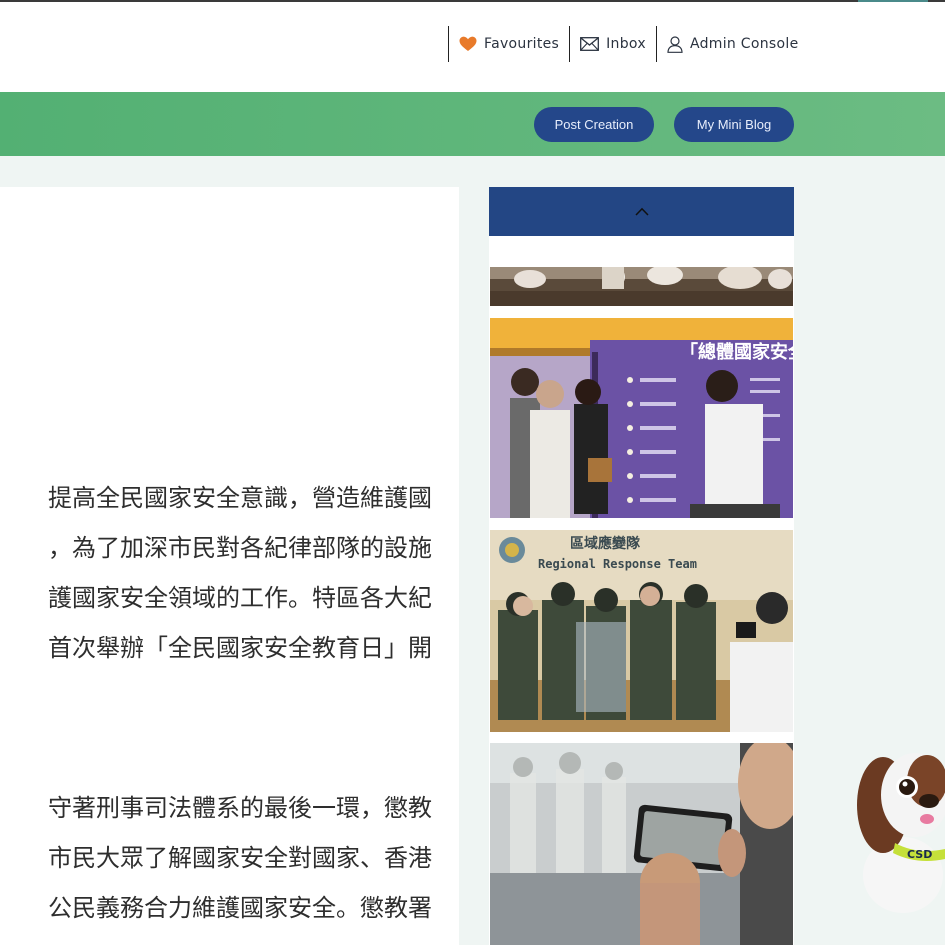 This screenshot has width=945, height=945. Describe the element at coordinates (240, 498) in the screenshot. I see `article-line: 提高全民國家安全意識，營造維護國` at that location.